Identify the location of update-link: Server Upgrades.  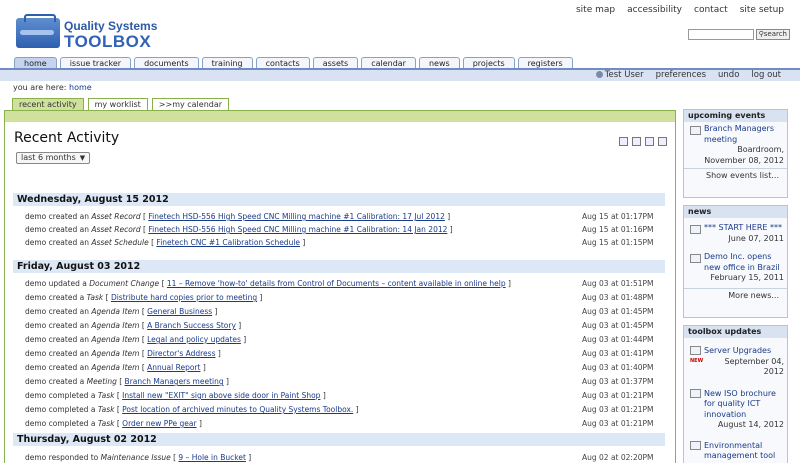
(737, 350).